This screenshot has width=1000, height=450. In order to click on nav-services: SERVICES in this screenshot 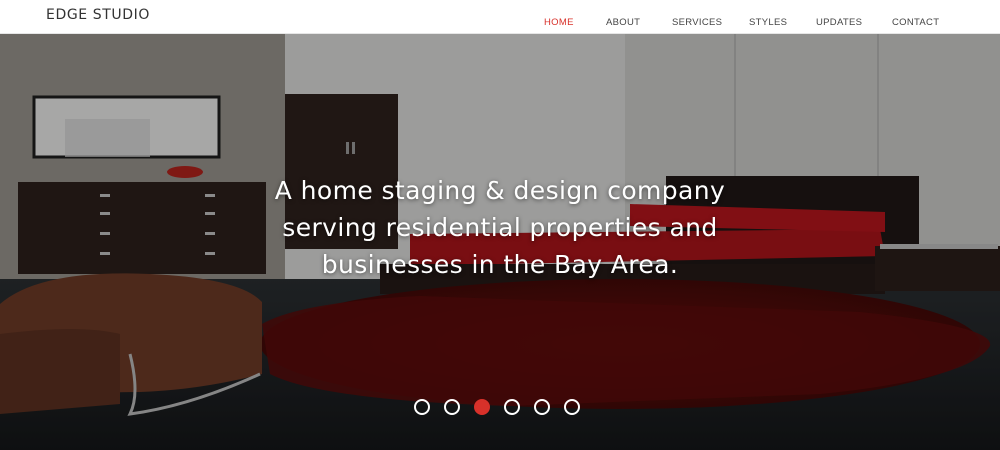, I will do `click(697, 22)`.